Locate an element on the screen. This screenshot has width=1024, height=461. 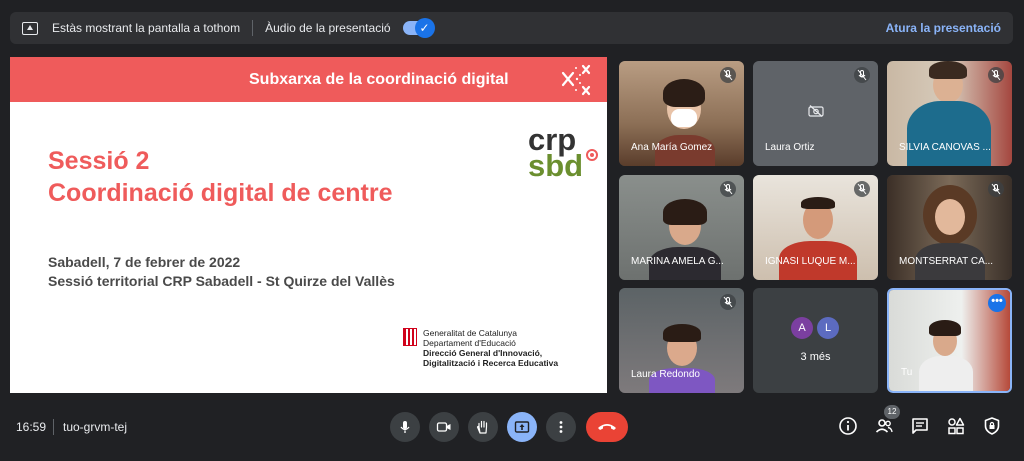
avatar: L is located at coordinates (828, 328).